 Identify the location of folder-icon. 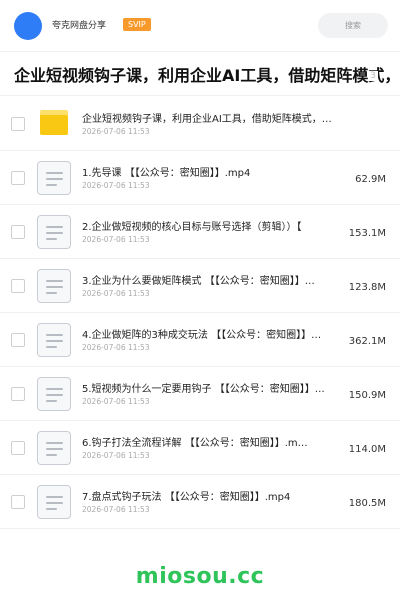
(54, 124).